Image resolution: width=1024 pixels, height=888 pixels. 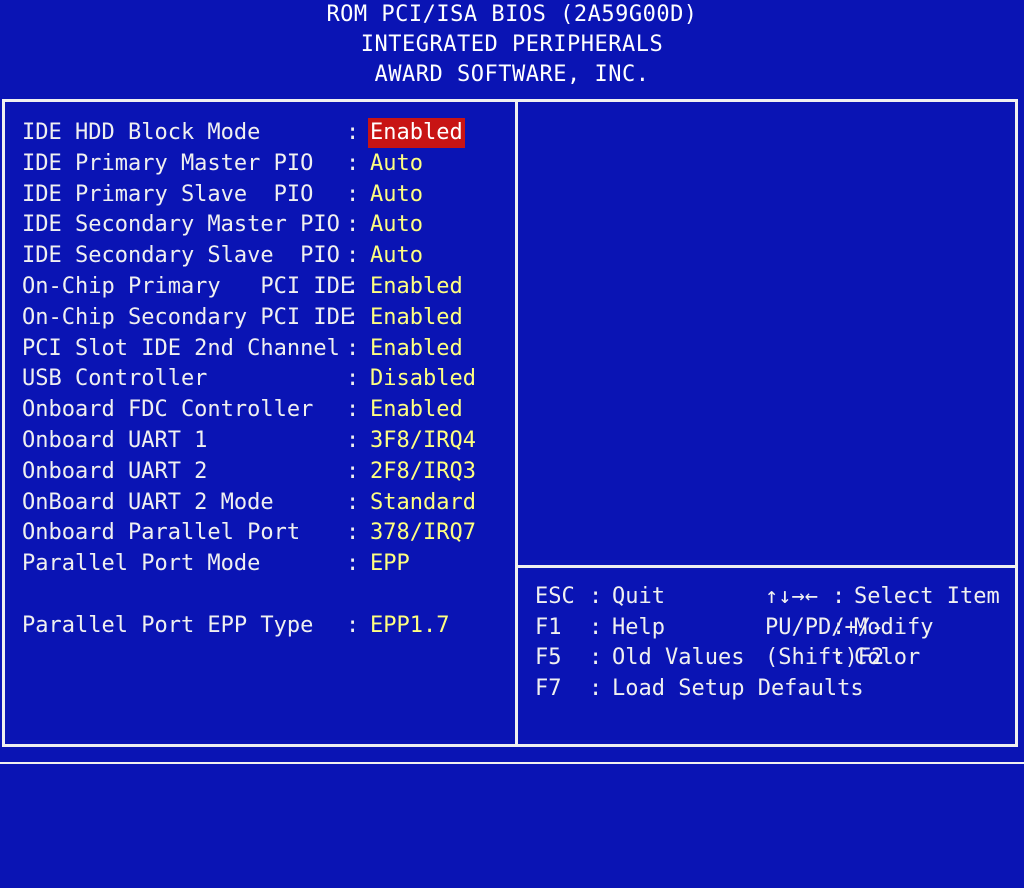 I want to click on setting-label: IDE Secondary Master PIO, so click(x=181, y=225).